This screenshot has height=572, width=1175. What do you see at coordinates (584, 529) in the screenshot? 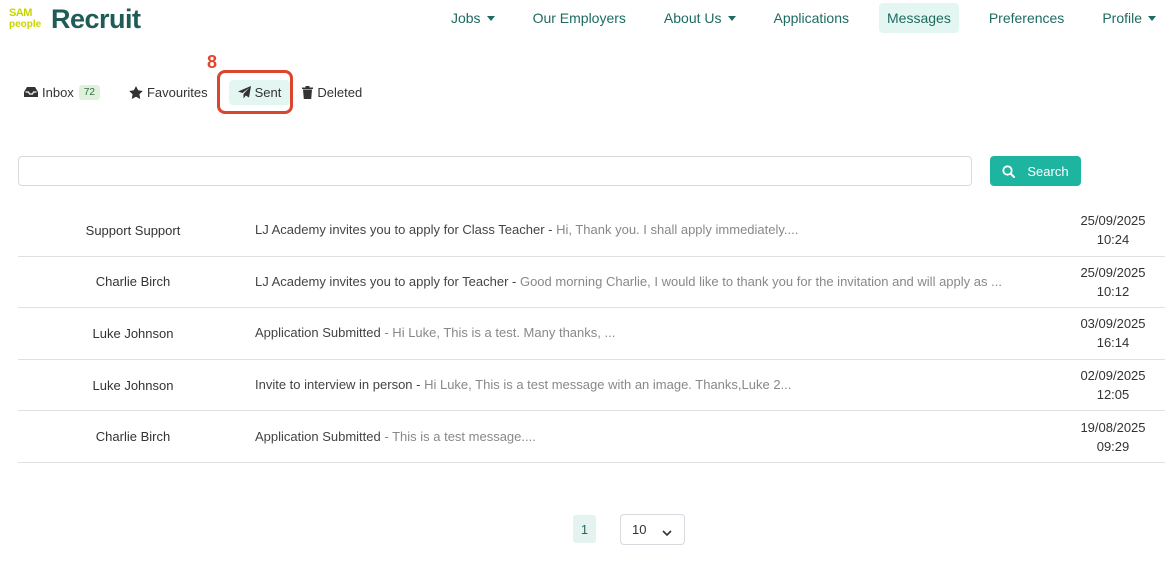
I see `pagination-page-button: 1` at bounding box center [584, 529].